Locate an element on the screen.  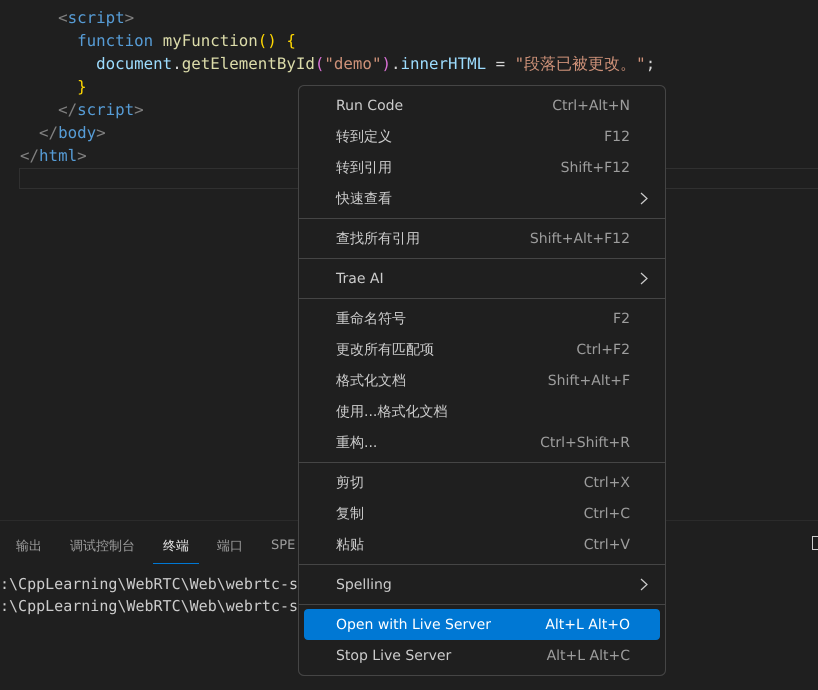
menu-item: 转到定义 F12 is located at coordinates (482, 136).